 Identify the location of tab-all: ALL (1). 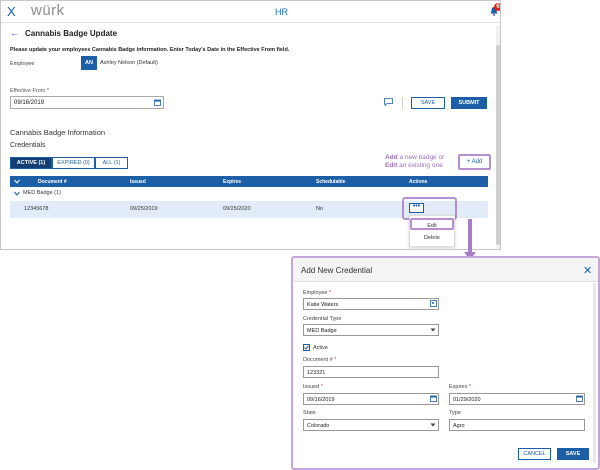
(111, 163).